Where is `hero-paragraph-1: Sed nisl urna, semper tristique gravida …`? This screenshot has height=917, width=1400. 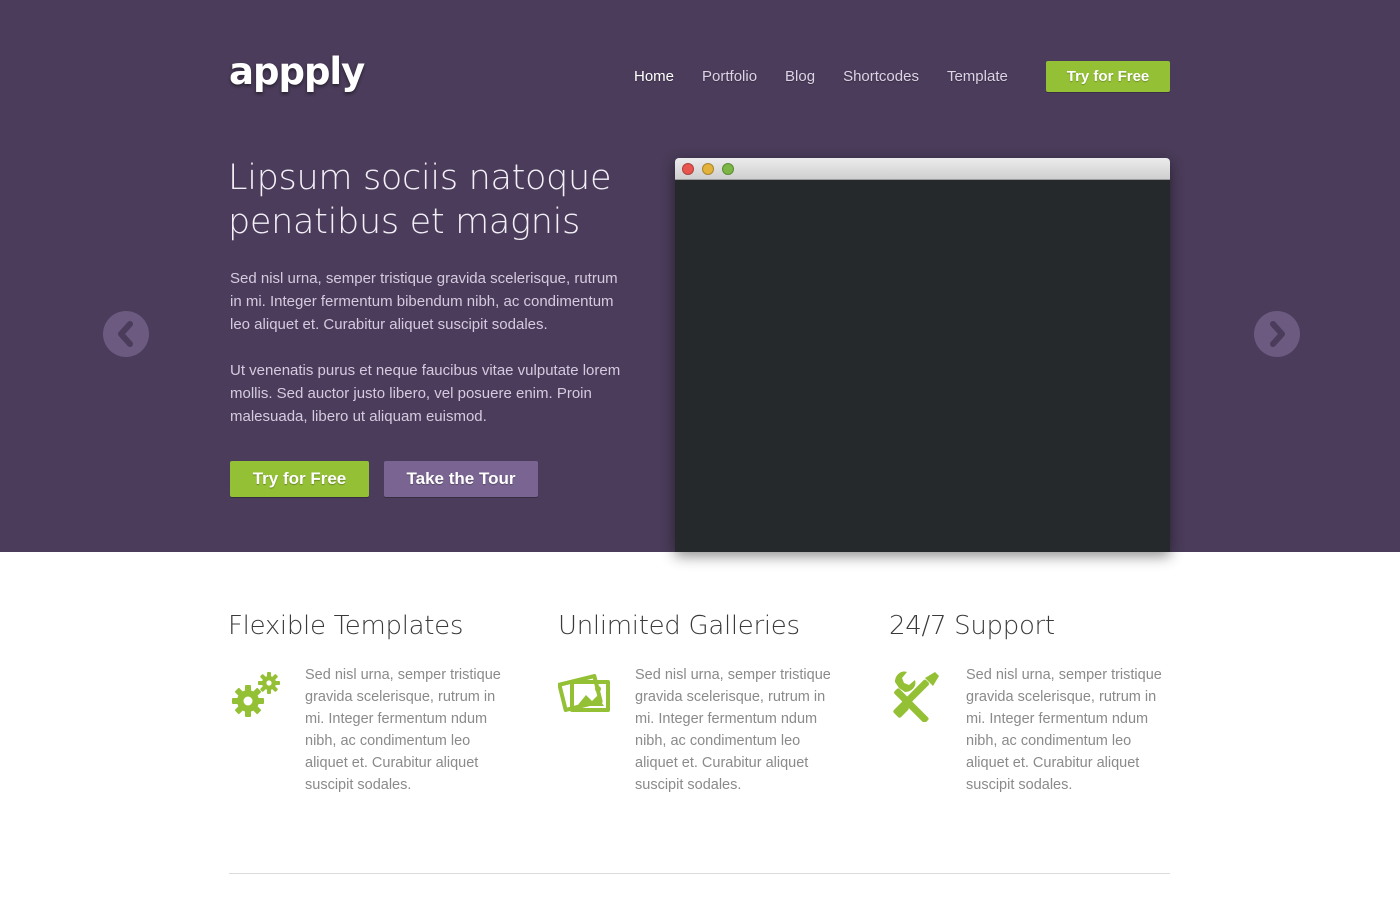 hero-paragraph-1: Sed nisl urna, semper tristique gravida … is located at coordinates (424, 301).